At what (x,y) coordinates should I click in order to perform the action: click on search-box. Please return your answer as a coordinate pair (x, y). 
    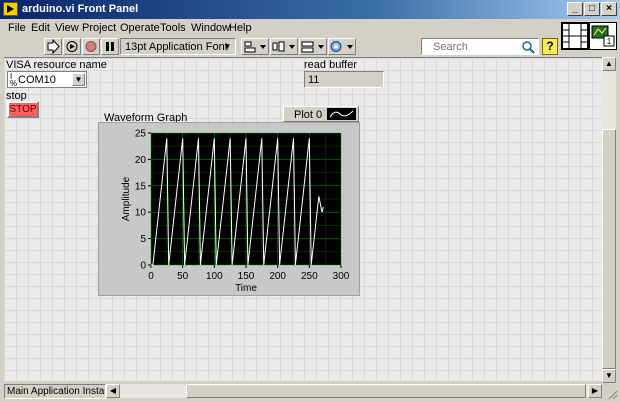
    Looking at the image, I should click on (480, 46).